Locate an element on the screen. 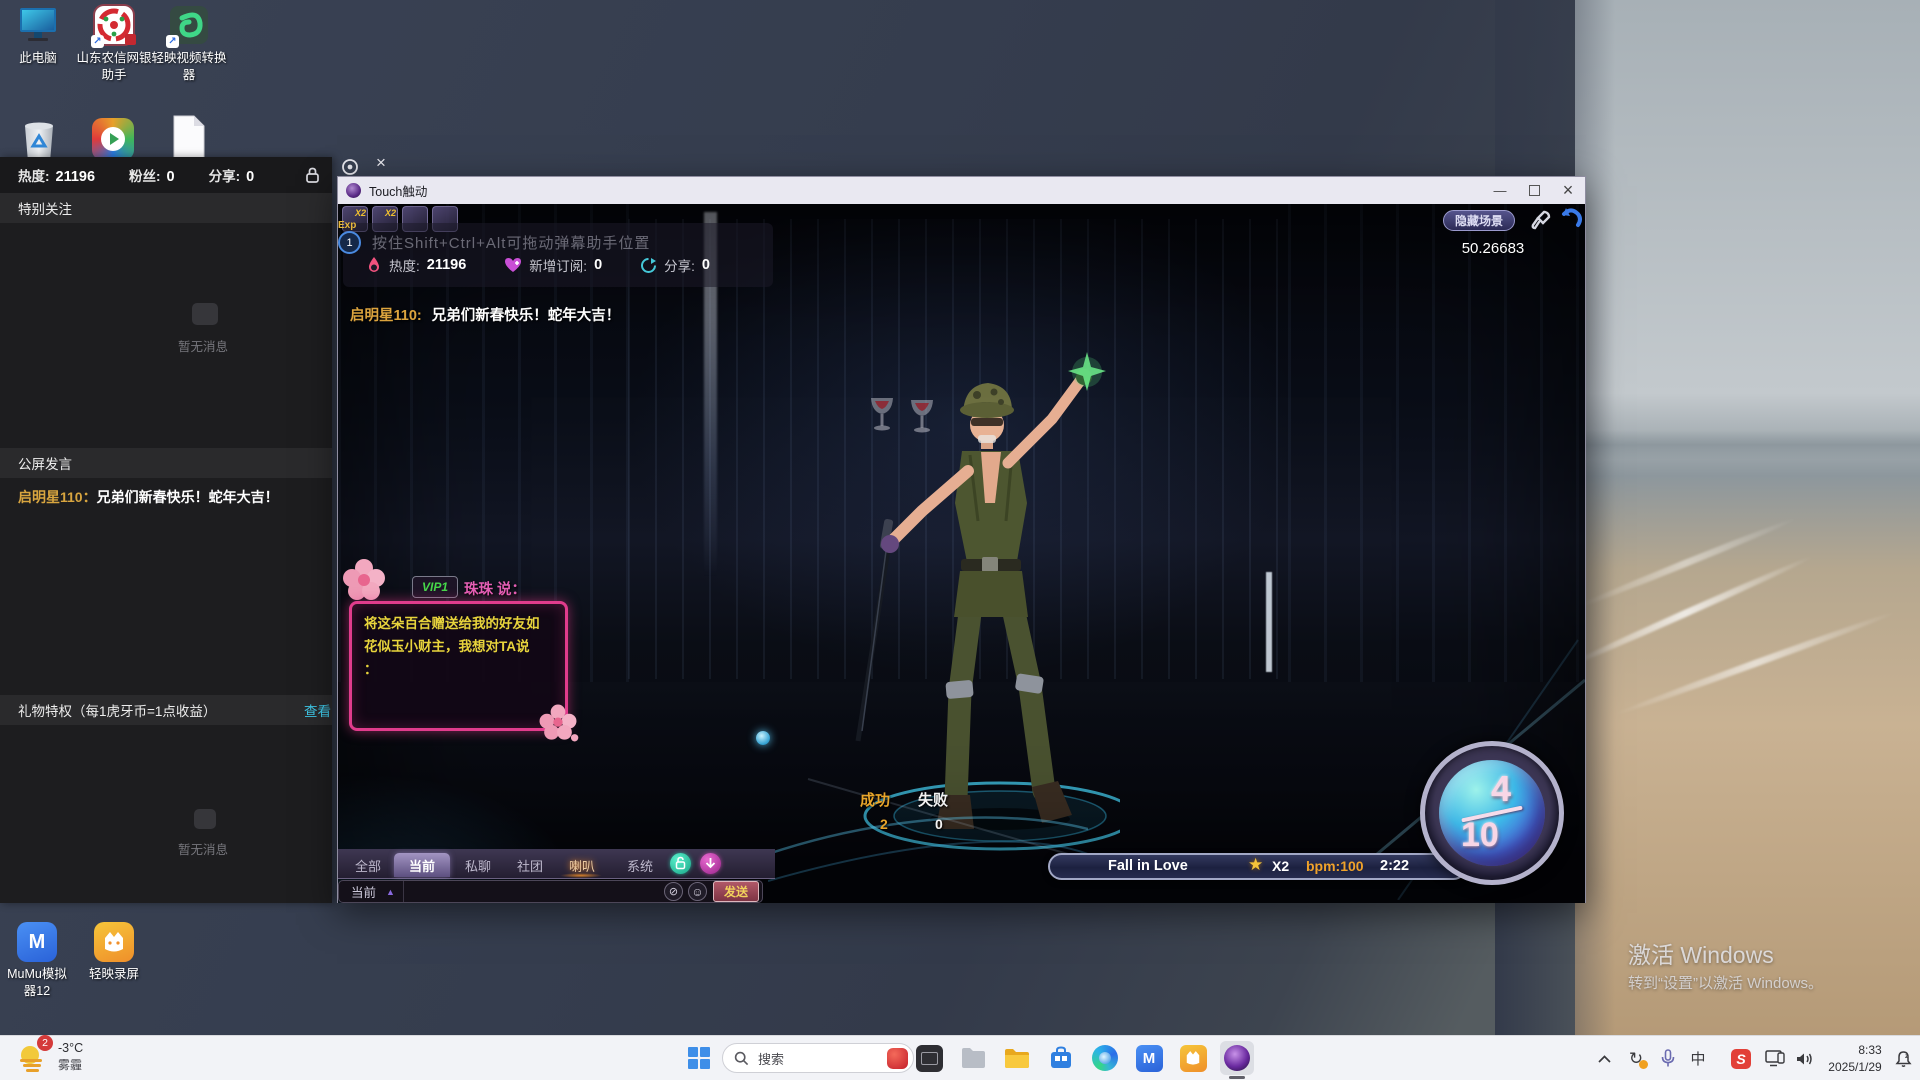 This screenshot has width=1920, height=1080. maximize-button is located at coordinates (1534, 190).